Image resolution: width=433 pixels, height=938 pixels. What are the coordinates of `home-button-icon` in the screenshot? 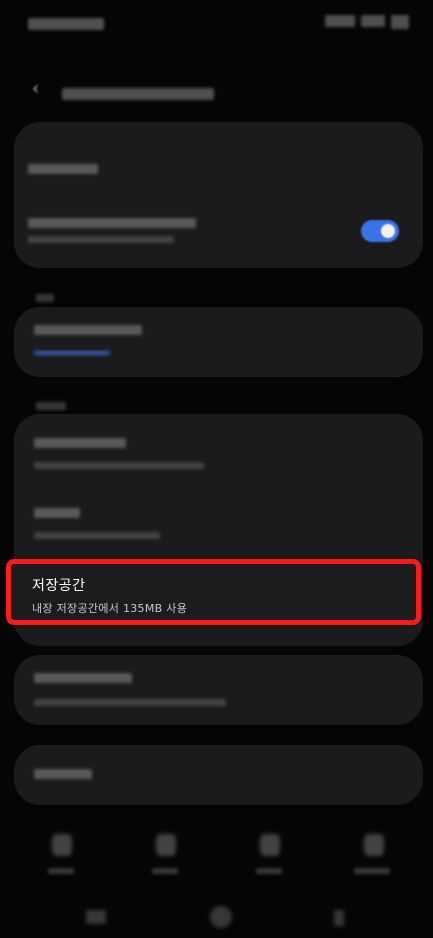 It's located at (221, 917).